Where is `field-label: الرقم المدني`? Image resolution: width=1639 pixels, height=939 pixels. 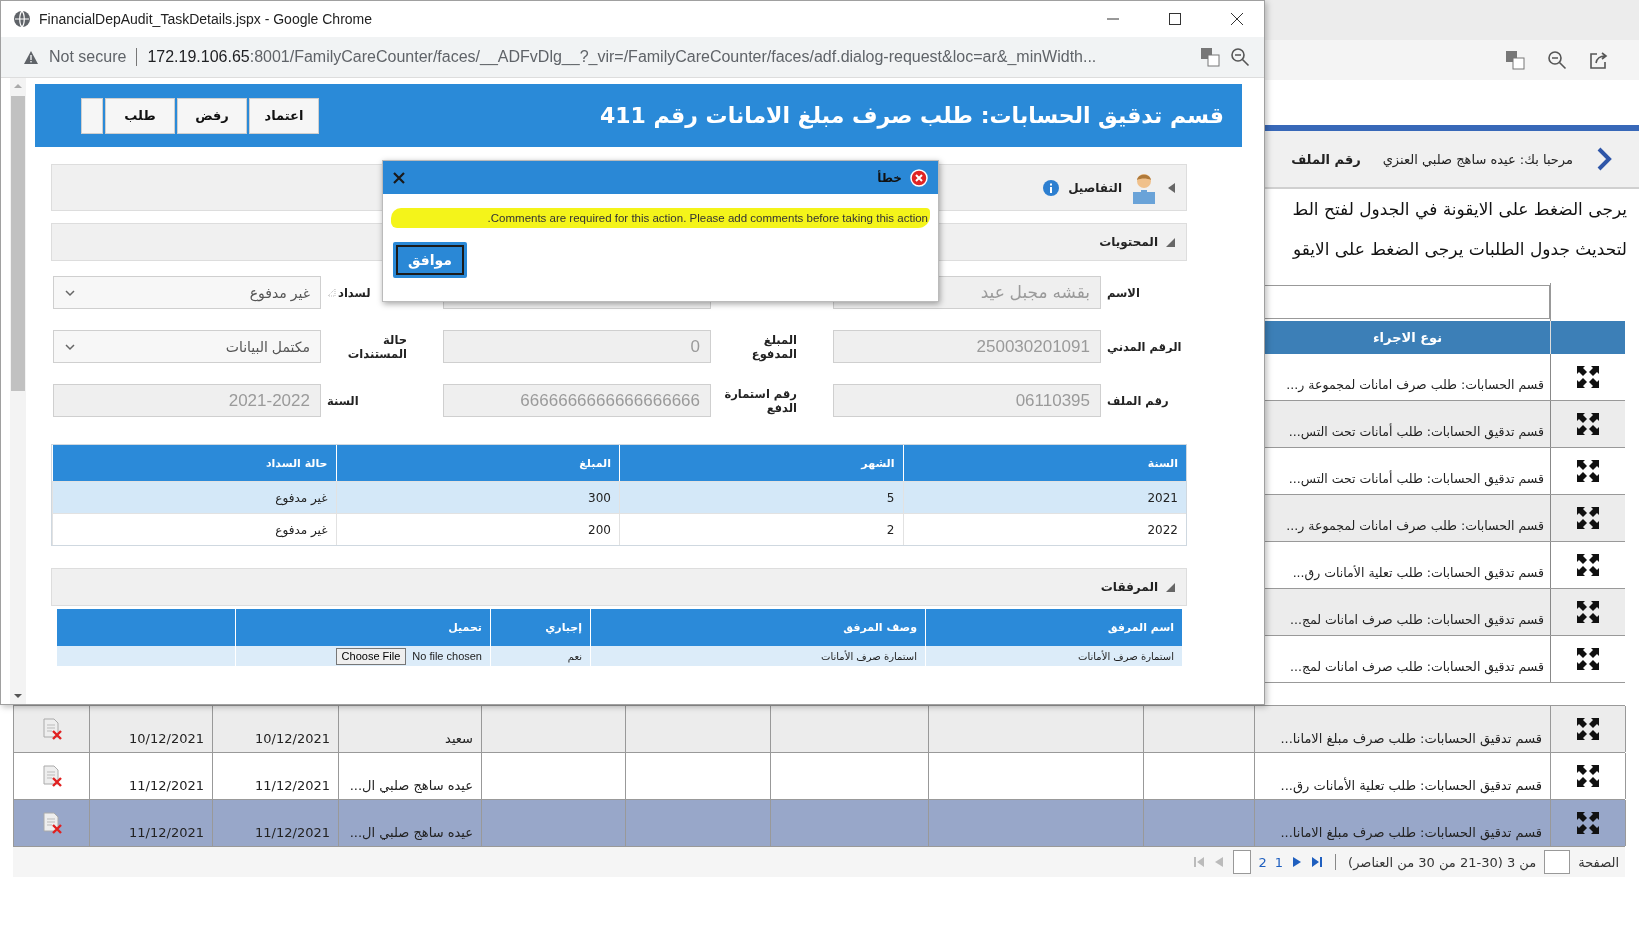 field-label: الرقم المدني is located at coordinates (1144, 346).